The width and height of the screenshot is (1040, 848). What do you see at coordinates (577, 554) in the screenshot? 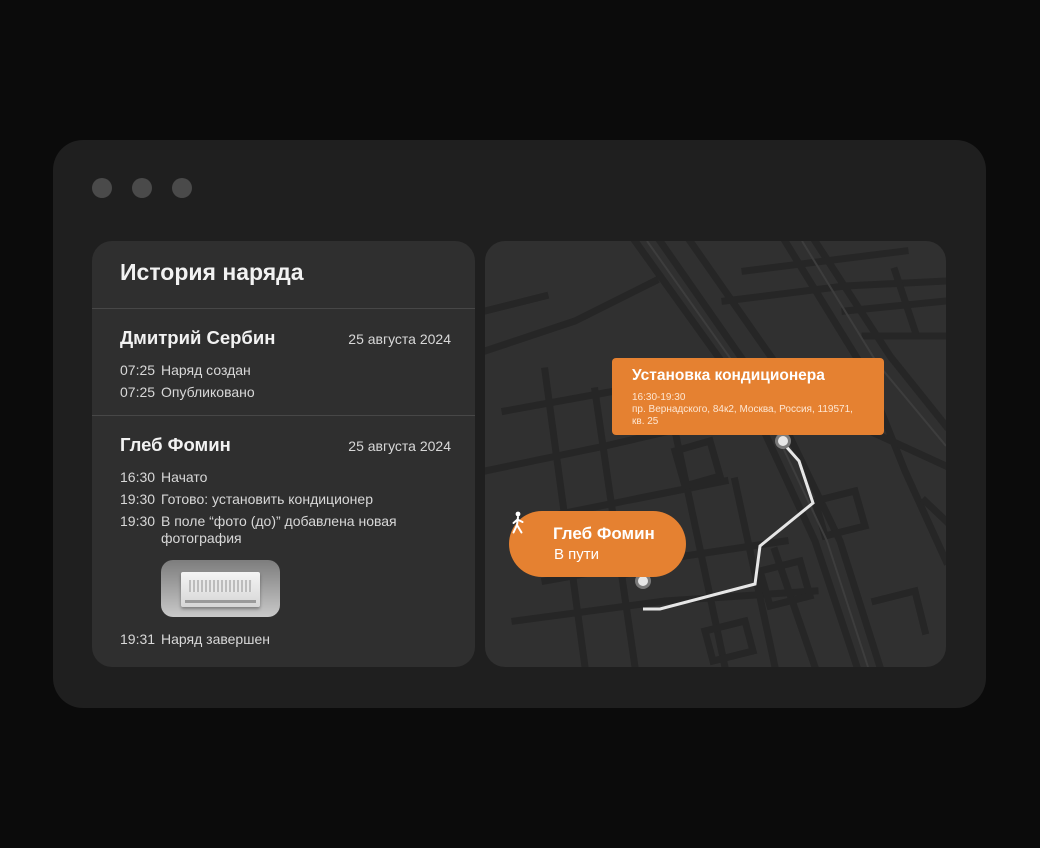
I see `worker-status: В пути` at bounding box center [577, 554].